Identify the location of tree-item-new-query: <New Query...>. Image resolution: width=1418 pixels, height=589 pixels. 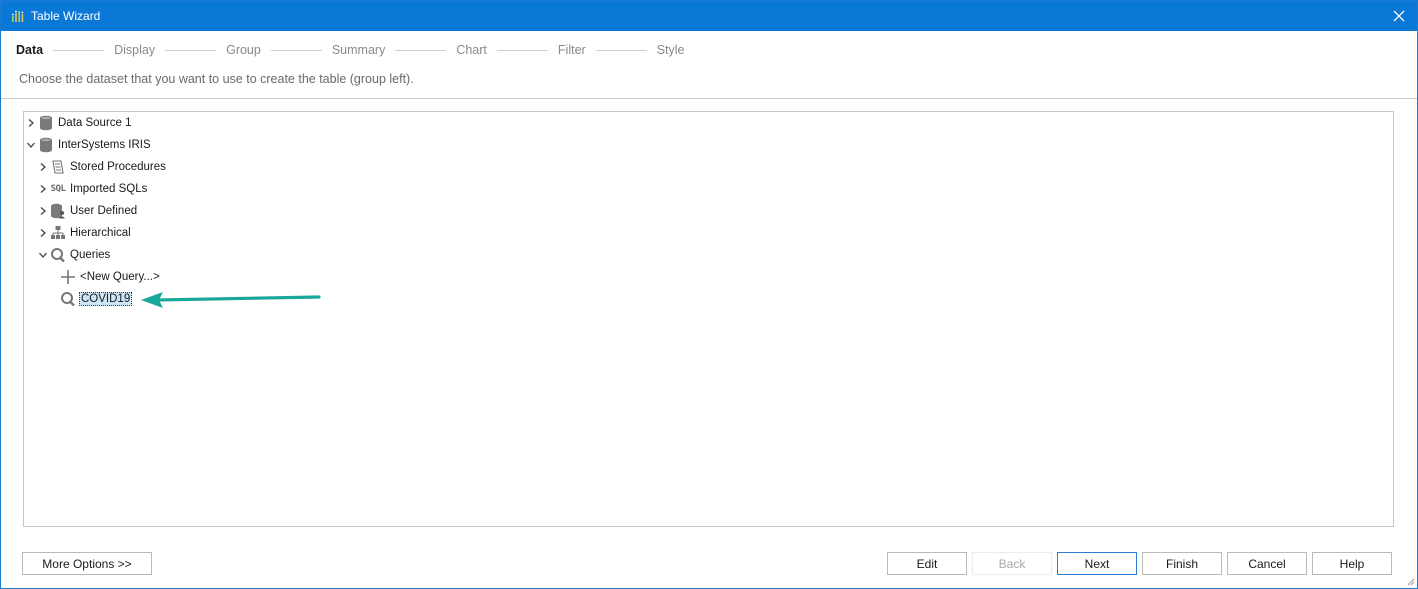
(110, 277).